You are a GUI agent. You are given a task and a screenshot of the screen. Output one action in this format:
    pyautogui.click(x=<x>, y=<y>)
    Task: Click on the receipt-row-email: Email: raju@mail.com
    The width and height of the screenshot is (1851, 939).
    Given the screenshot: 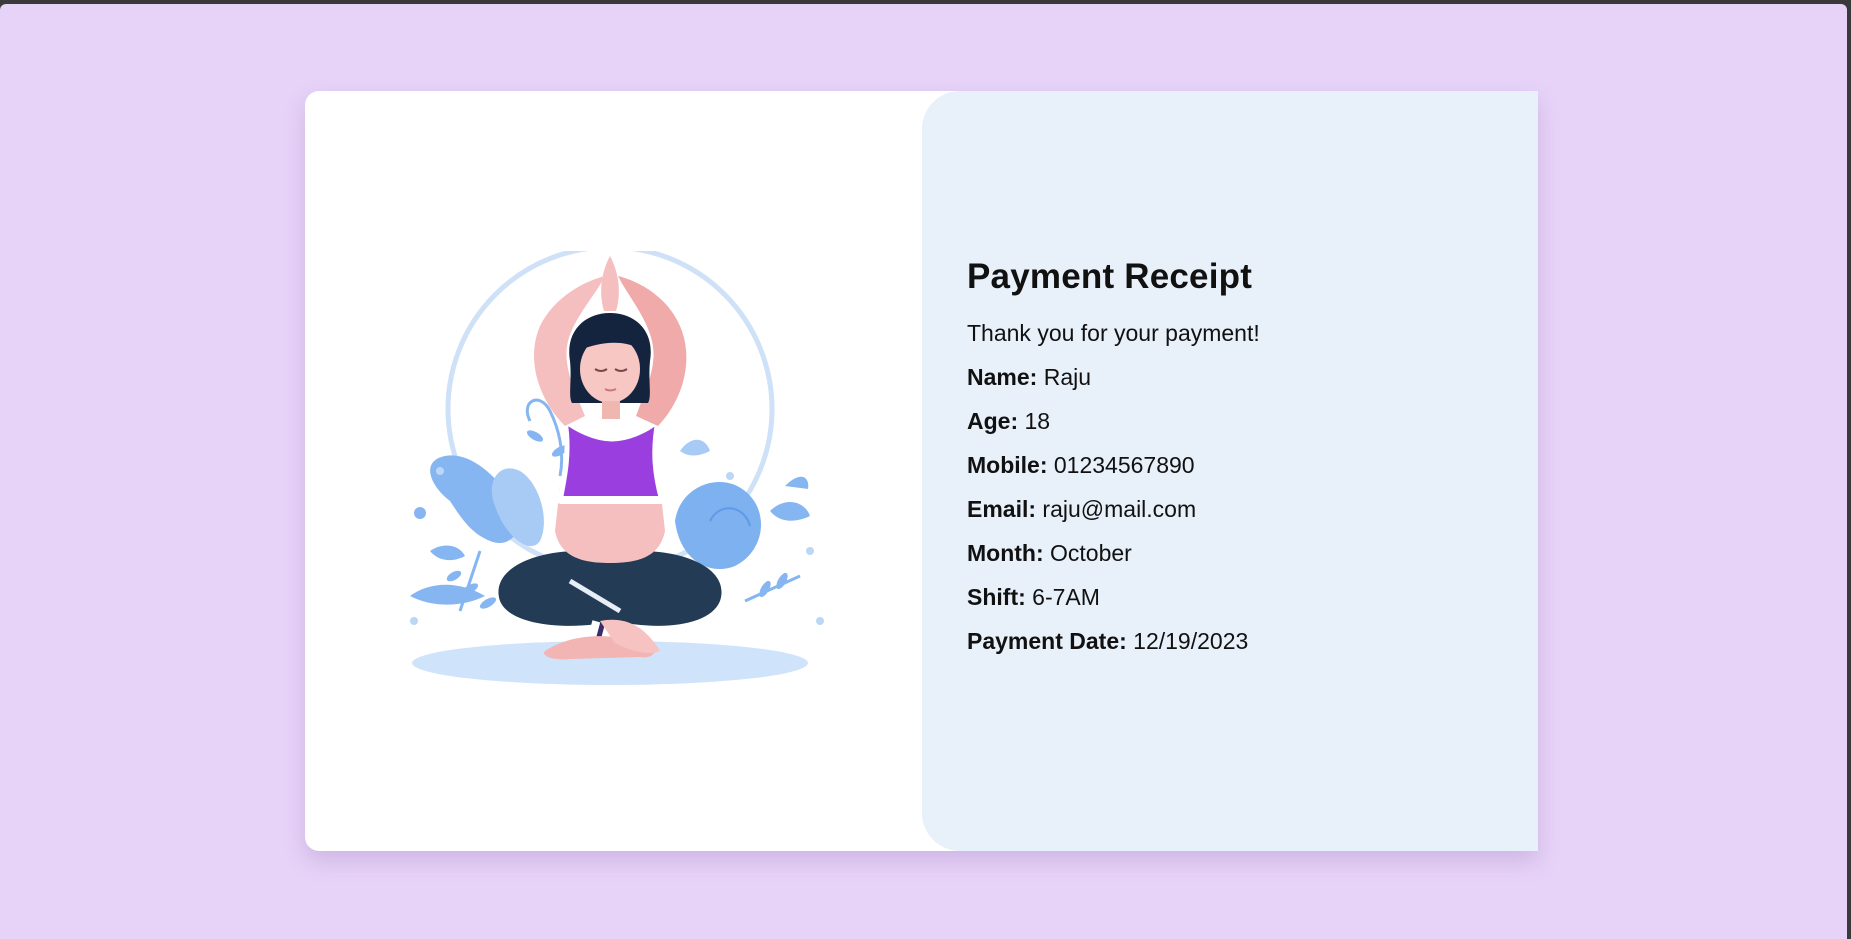 What is the action you would take?
    pyautogui.click(x=1237, y=509)
    